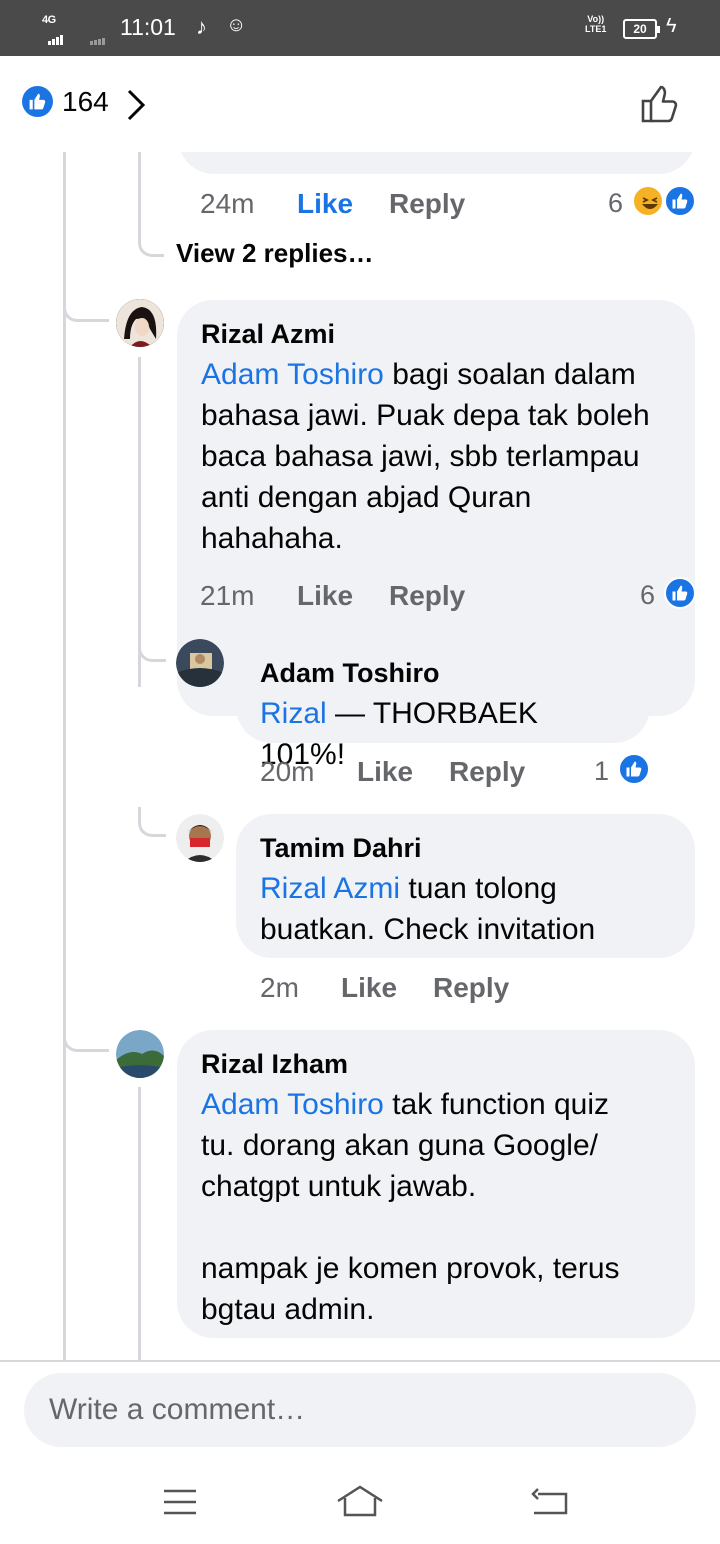 The width and height of the screenshot is (720, 1544). What do you see at coordinates (410, 1268) in the screenshot?
I see `comment-text-line: nampak je komen provok, terus` at bounding box center [410, 1268].